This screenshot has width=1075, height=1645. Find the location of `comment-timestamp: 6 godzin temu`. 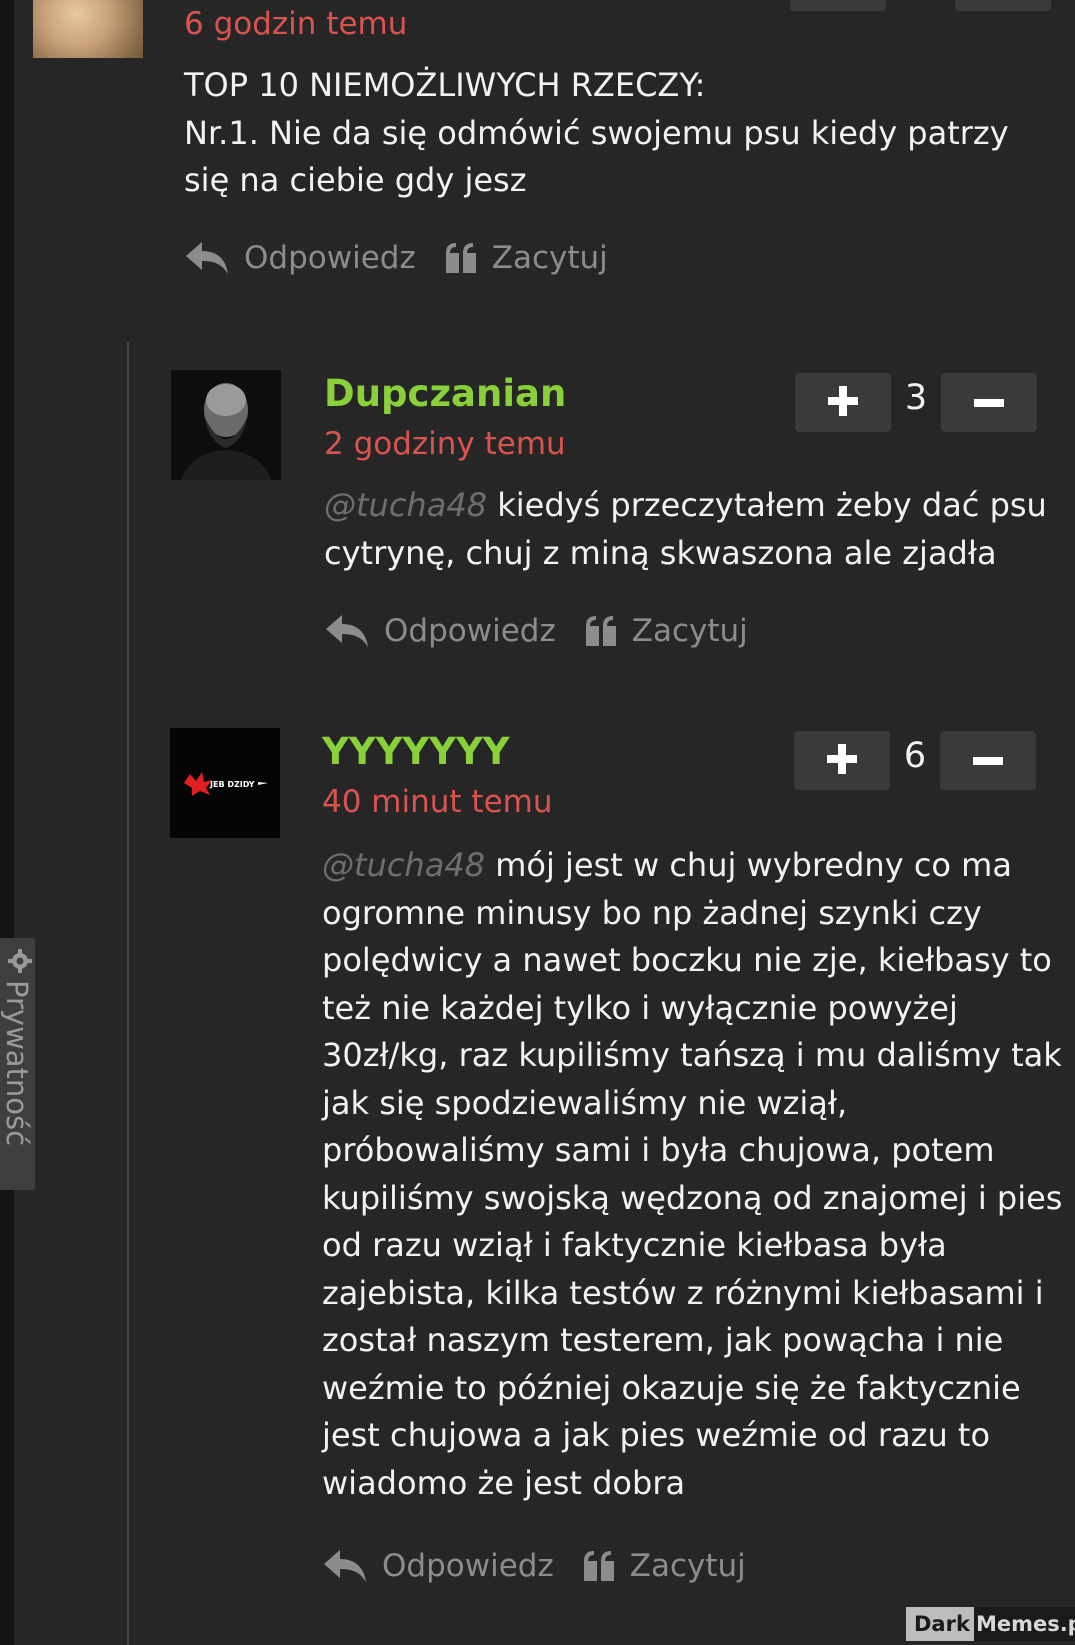

comment-timestamp: 6 godzin temu is located at coordinates (296, 24).